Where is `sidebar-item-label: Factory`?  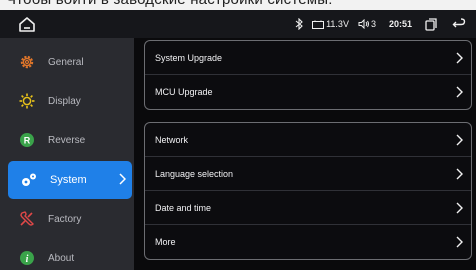
sidebar-item-label: Factory is located at coordinates (65, 219).